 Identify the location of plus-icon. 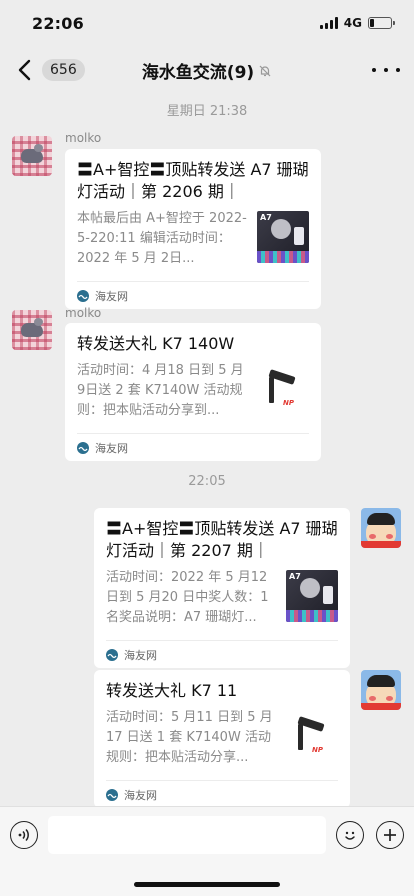
(390, 835).